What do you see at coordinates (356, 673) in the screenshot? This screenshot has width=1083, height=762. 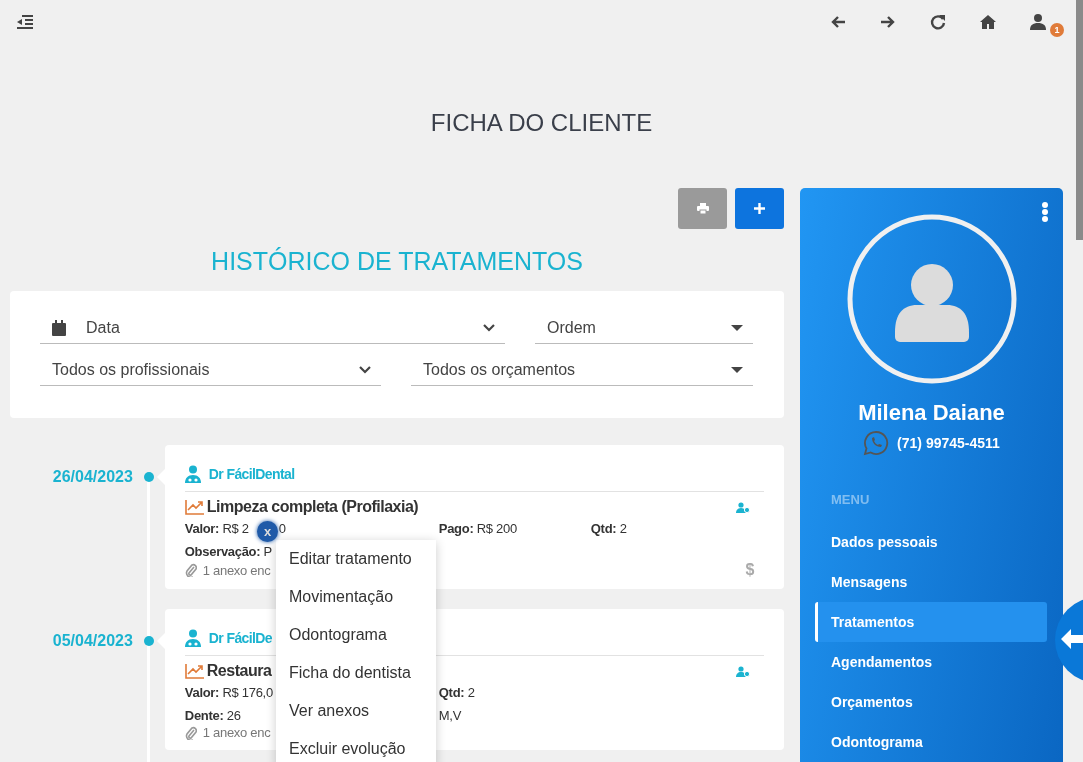 I see `menu-option: Ficha do dentista` at bounding box center [356, 673].